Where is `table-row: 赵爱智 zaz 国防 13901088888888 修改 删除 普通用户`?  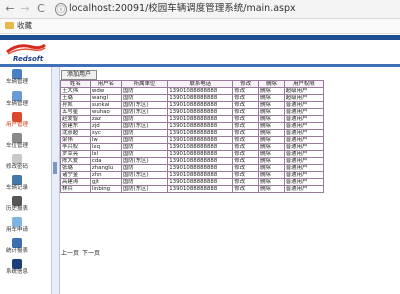
table-row: 赵爱智 zaz 国防 13901088888888 修改 删除 普通用户 is located at coordinates (192, 119).